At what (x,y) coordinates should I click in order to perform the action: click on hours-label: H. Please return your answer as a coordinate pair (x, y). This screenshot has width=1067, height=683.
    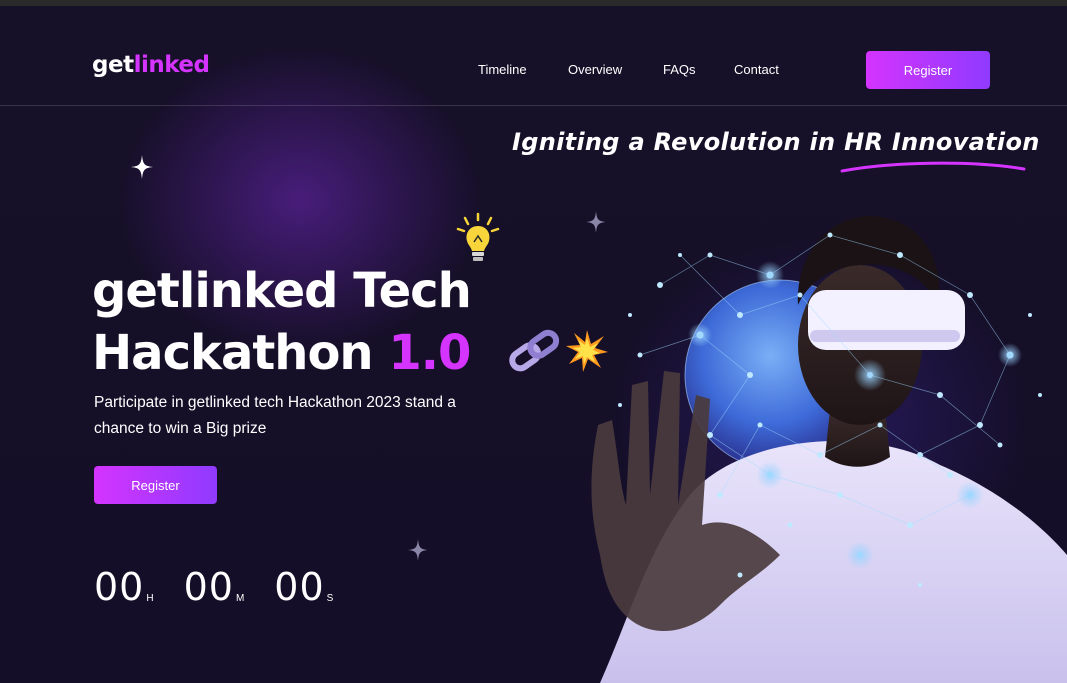
    Looking at the image, I should click on (150, 598).